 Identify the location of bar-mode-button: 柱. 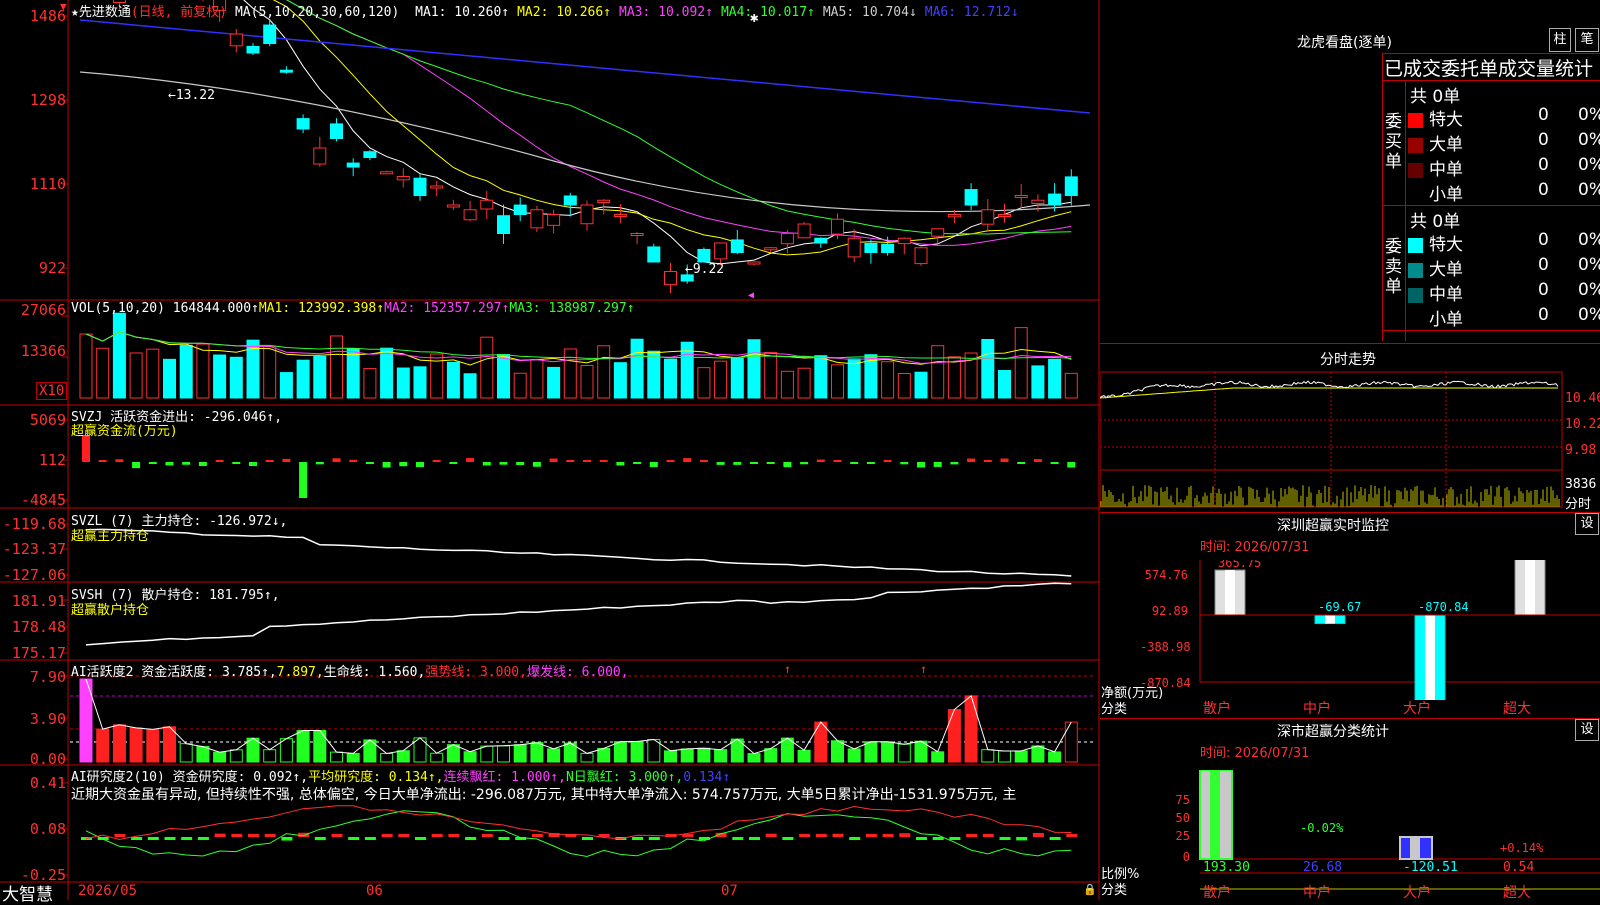
(1560, 40).